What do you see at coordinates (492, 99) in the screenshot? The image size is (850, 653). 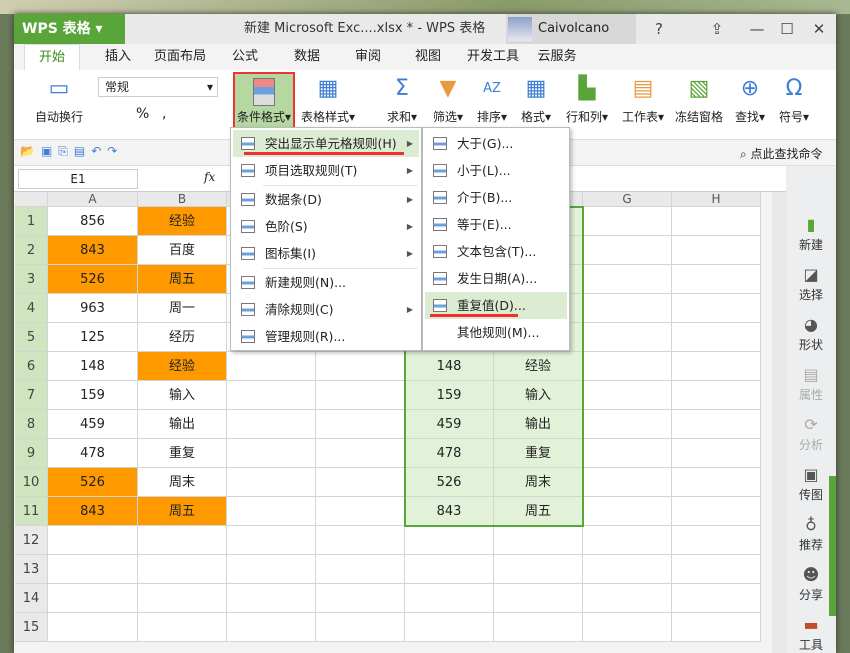 I see `sort-button: AZ 排序▾` at bounding box center [492, 99].